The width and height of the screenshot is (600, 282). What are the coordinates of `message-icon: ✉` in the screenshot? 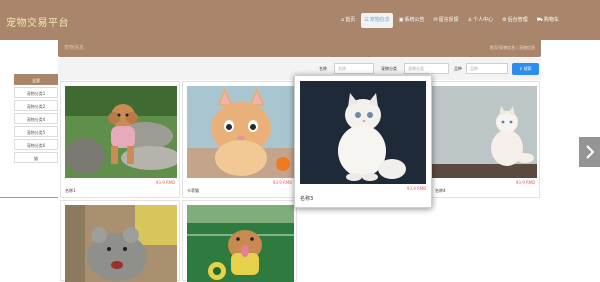 It's located at (435, 20).